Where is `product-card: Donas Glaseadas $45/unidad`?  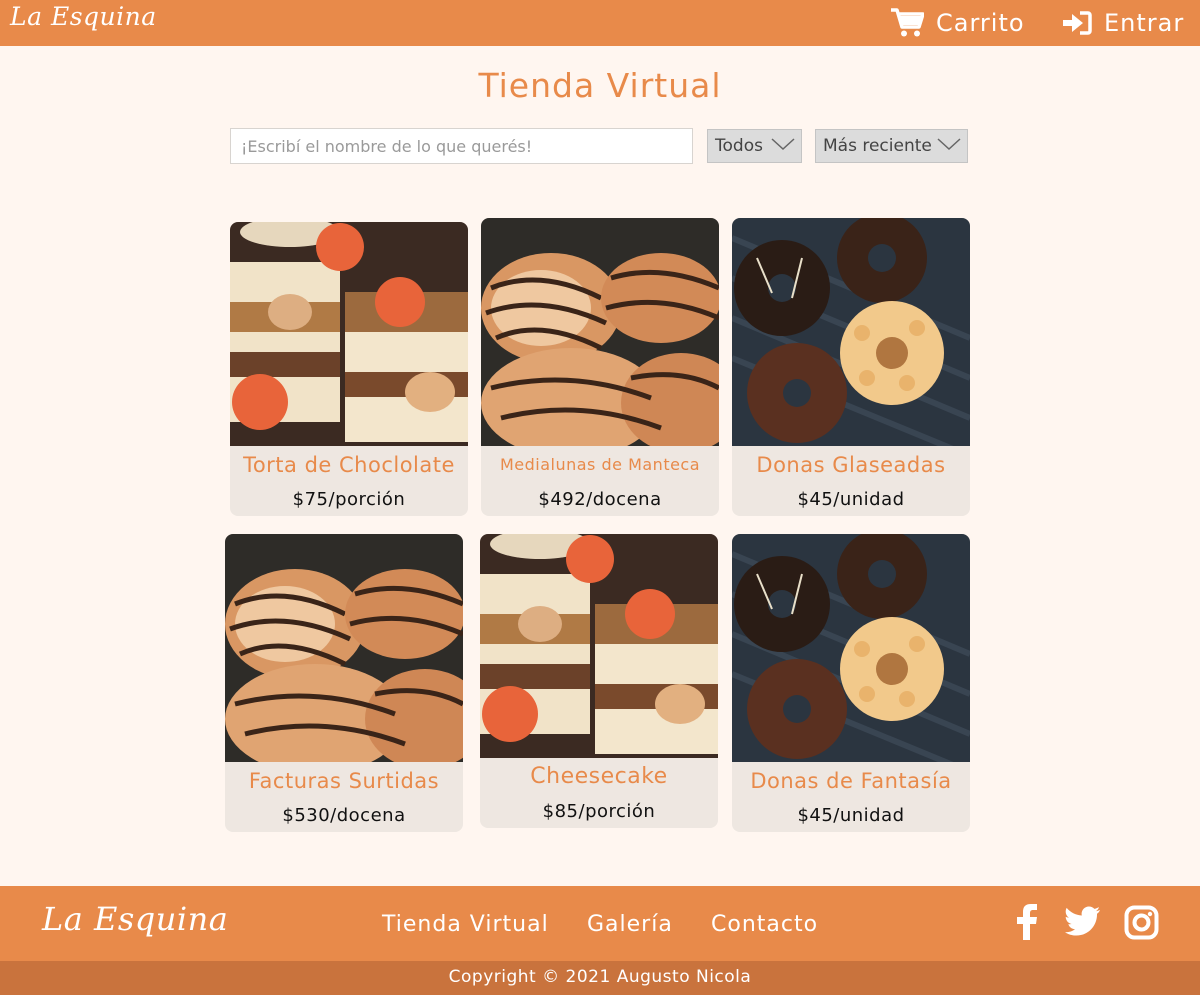 product-card: Donas Glaseadas $45/unidad is located at coordinates (851, 367).